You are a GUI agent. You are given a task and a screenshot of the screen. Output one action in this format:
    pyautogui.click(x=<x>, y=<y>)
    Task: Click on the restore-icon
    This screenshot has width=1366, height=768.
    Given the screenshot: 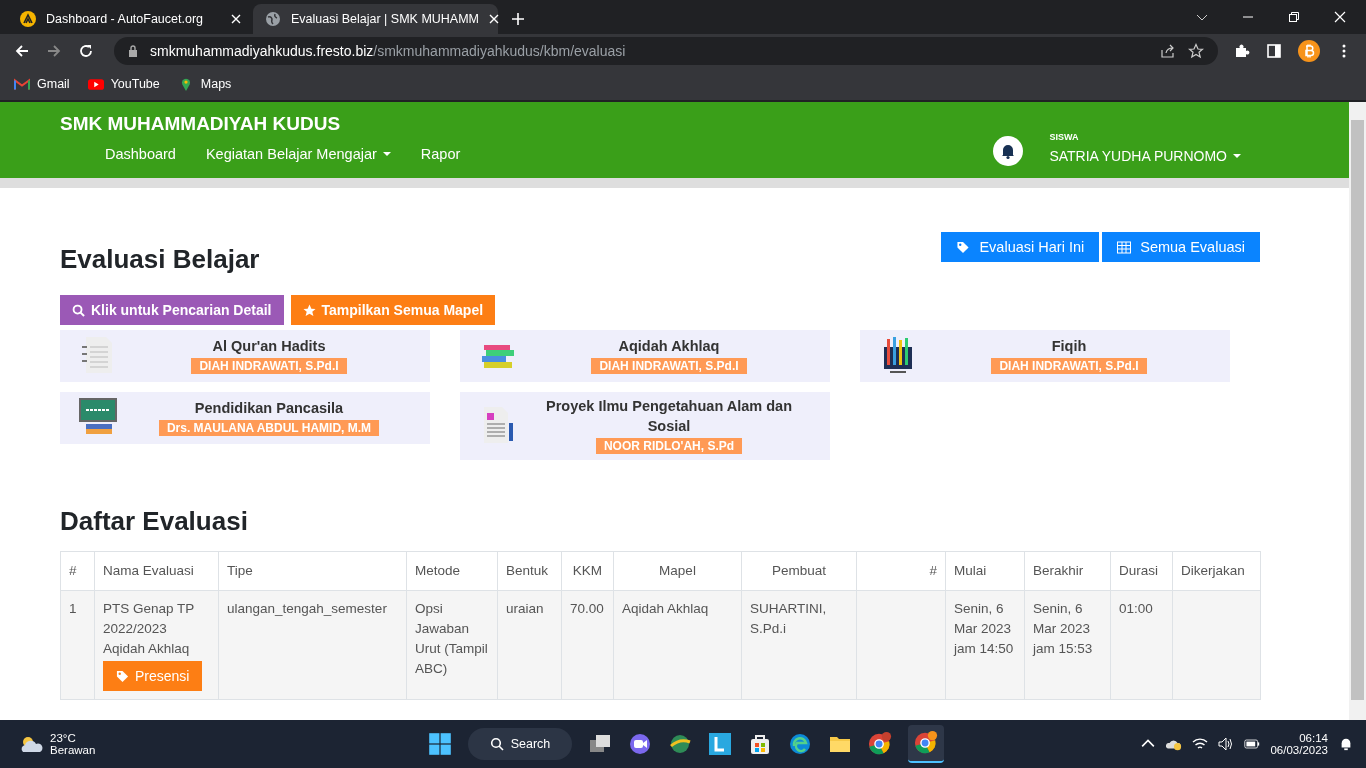 What is the action you would take?
    pyautogui.click(x=1294, y=17)
    